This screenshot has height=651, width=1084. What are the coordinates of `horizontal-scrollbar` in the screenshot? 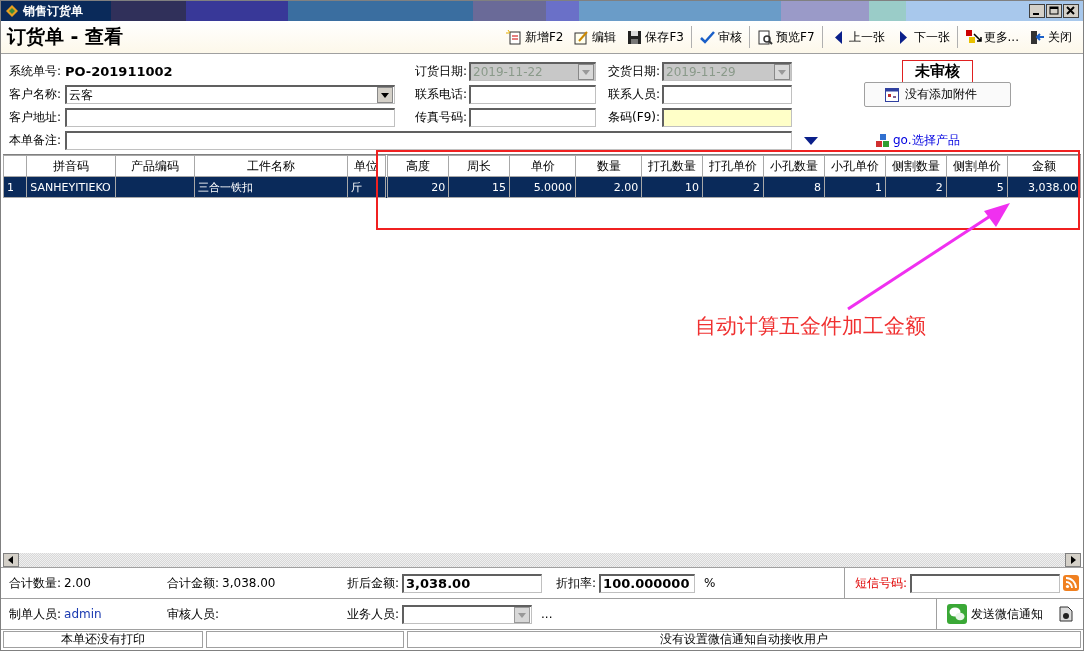 It's located at (542, 560).